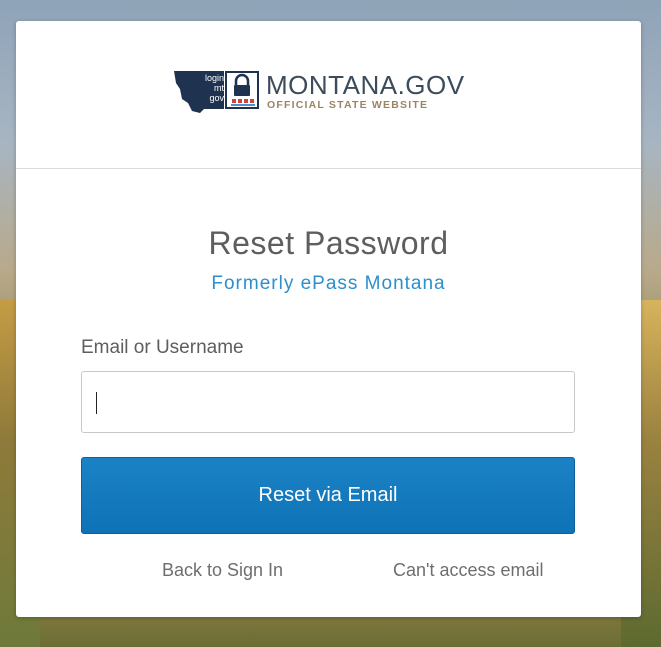 The width and height of the screenshot is (661, 647). Describe the element at coordinates (219, 88) in the screenshot. I see `logo-login-line-2: mt` at that location.